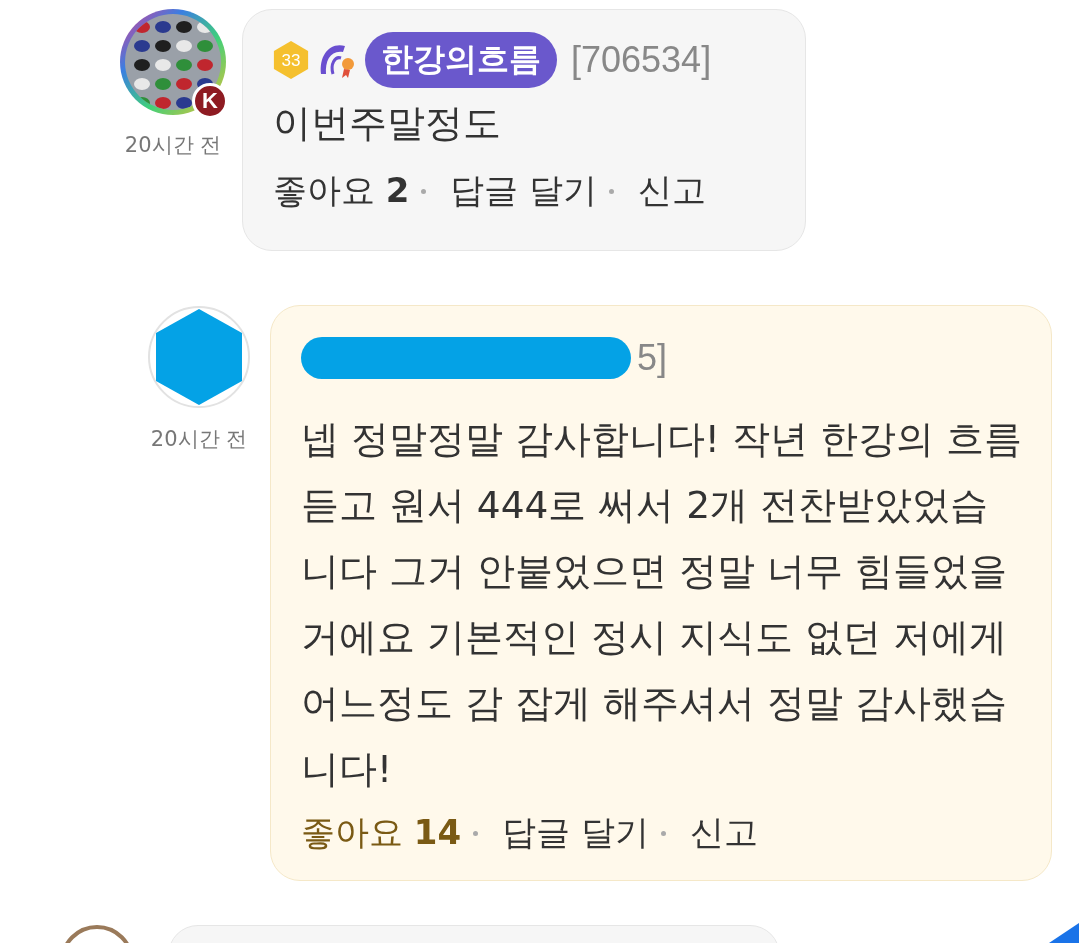 The height and width of the screenshot is (943, 1079). I want to click on user-id: [706534], so click(641, 60).